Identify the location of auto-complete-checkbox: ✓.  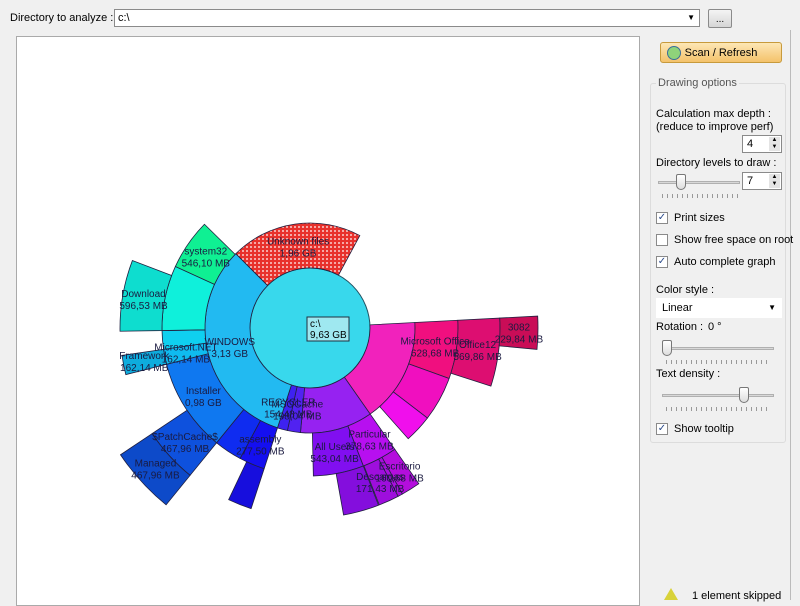
(662, 262).